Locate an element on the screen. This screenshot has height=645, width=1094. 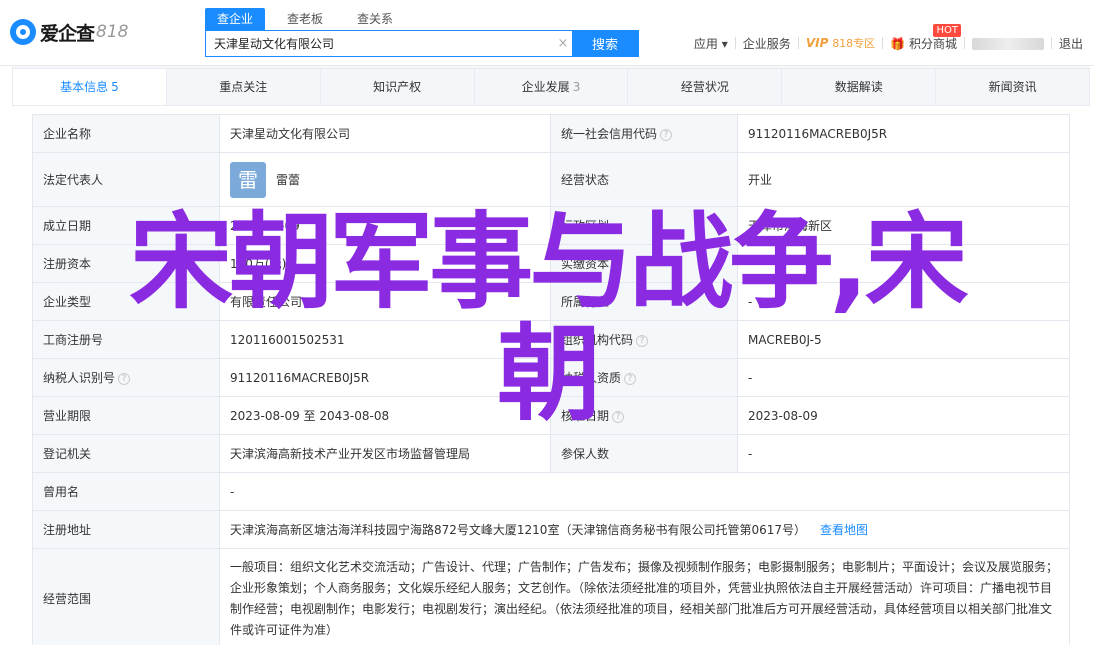
search-box: × 搜索 is located at coordinates (422, 43).